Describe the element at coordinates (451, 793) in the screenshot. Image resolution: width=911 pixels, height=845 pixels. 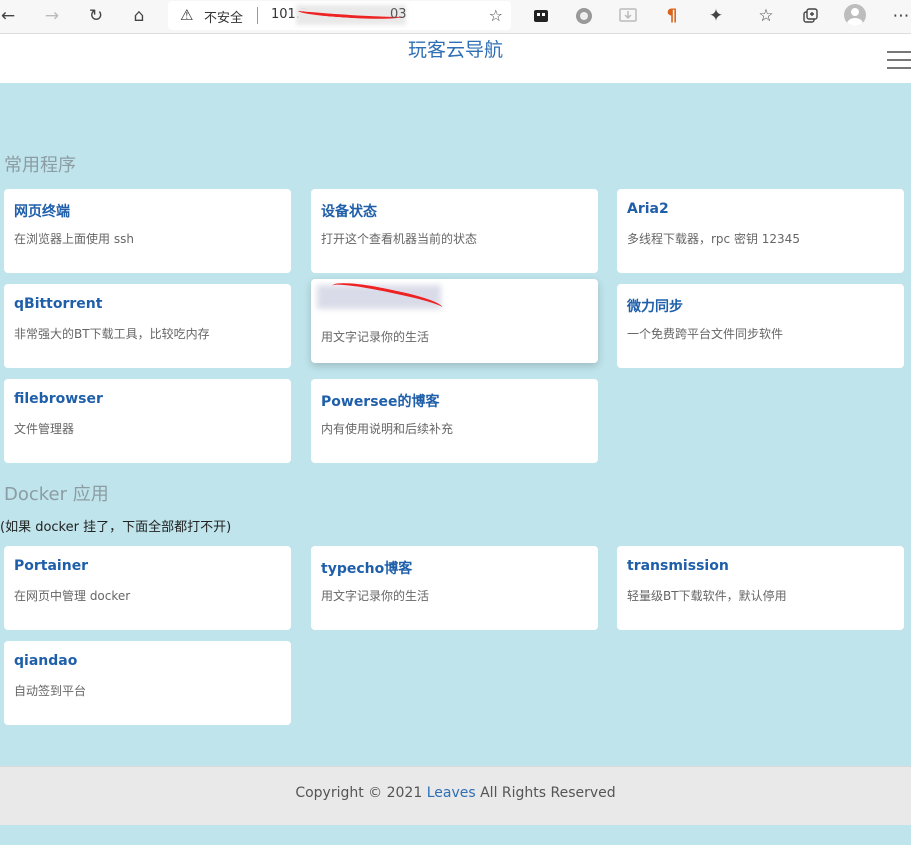
I see `footer-author-link: Leaves` at that location.